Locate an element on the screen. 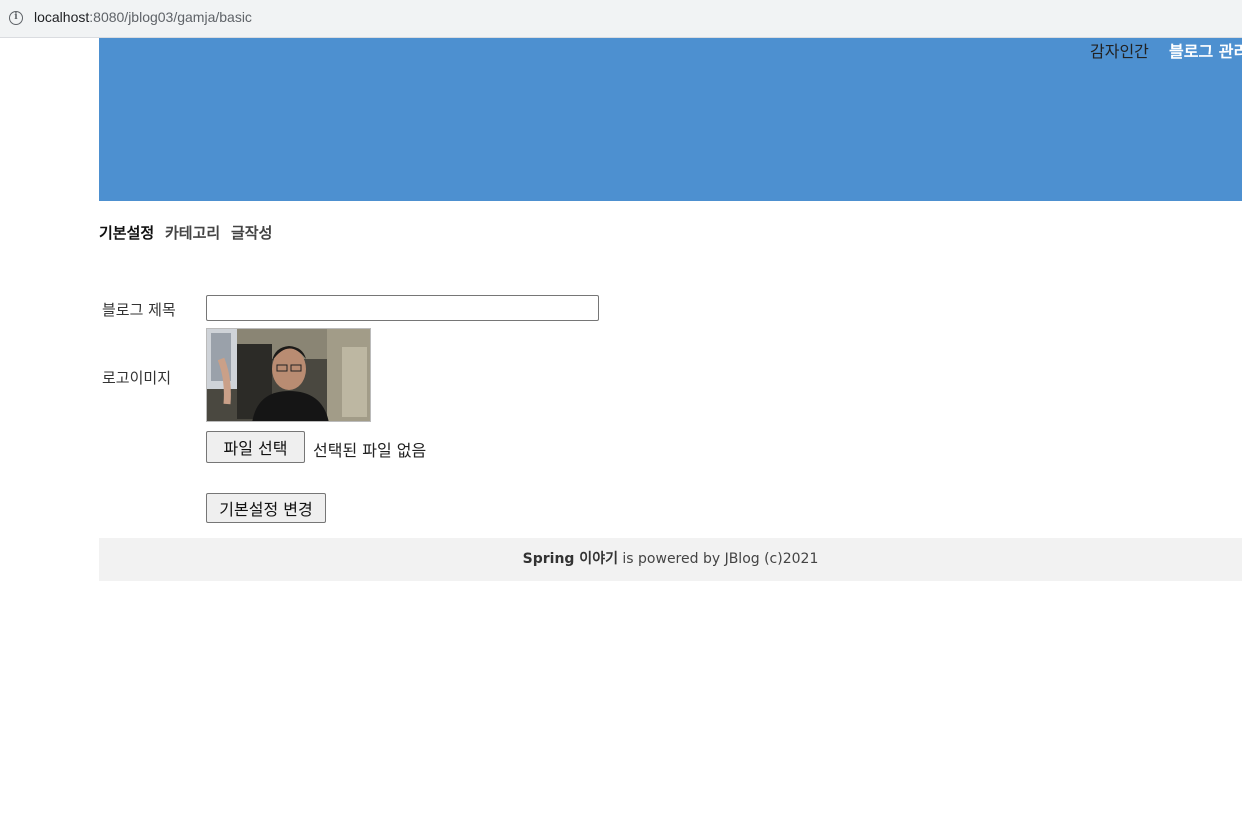 This screenshot has width=1242, height=837. tab-basic: 기본설정 is located at coordinates (126, 233).